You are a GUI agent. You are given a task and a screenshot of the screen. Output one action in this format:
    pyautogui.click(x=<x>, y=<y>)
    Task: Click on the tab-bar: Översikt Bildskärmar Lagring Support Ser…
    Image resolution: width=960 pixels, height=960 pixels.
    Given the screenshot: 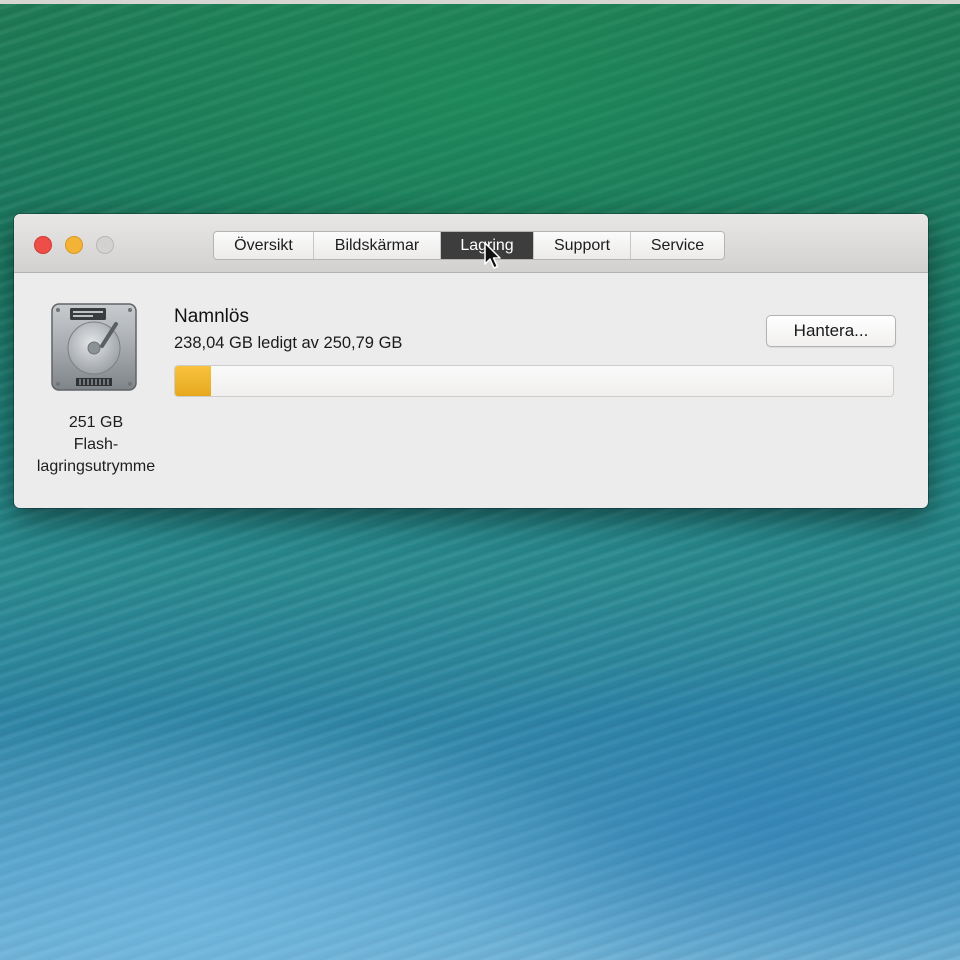 What is the action you would take?
    pyautogui.click(x=469, y=245)
    